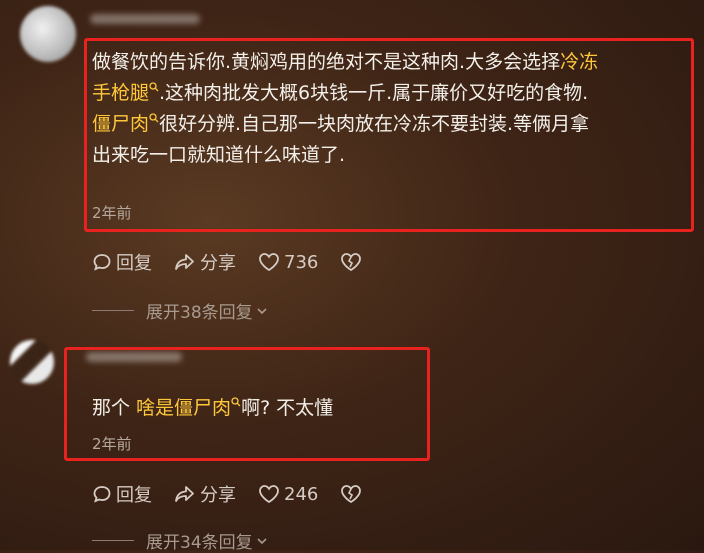 This screenshot has height=553, width=704. Describe the element at coordinates (374, 124) in the screenshot. I see `comment-text-segment: 很好分辨.自己那一块肉放在冷冻不要封装.等俩月拿` at that location.